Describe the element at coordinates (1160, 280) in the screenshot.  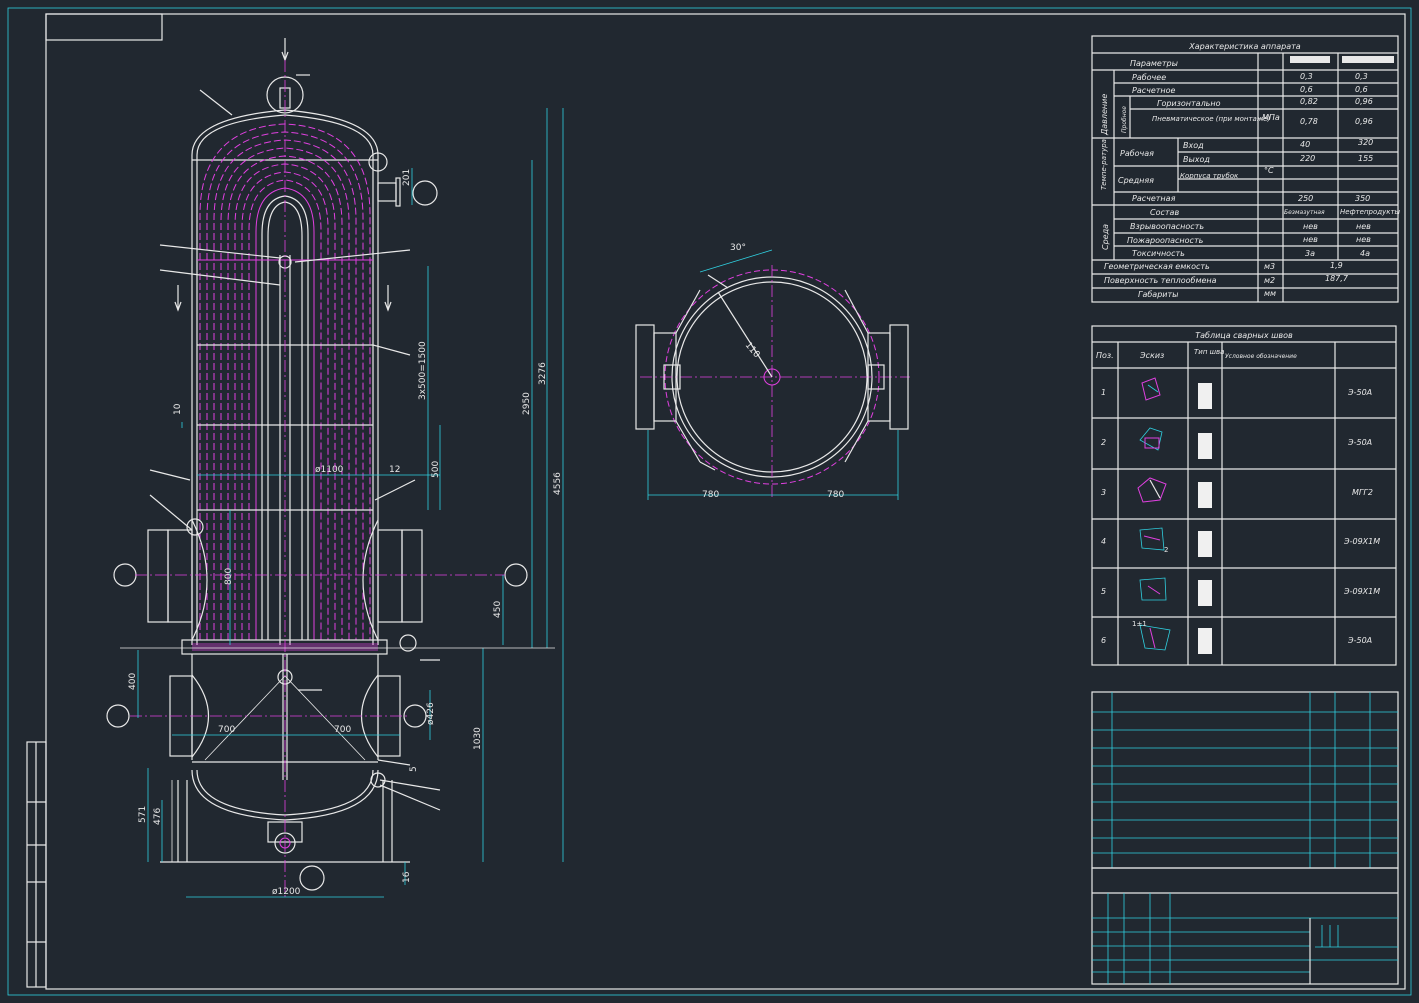
I see `row-label: Поверхность теплообмена` at that location.